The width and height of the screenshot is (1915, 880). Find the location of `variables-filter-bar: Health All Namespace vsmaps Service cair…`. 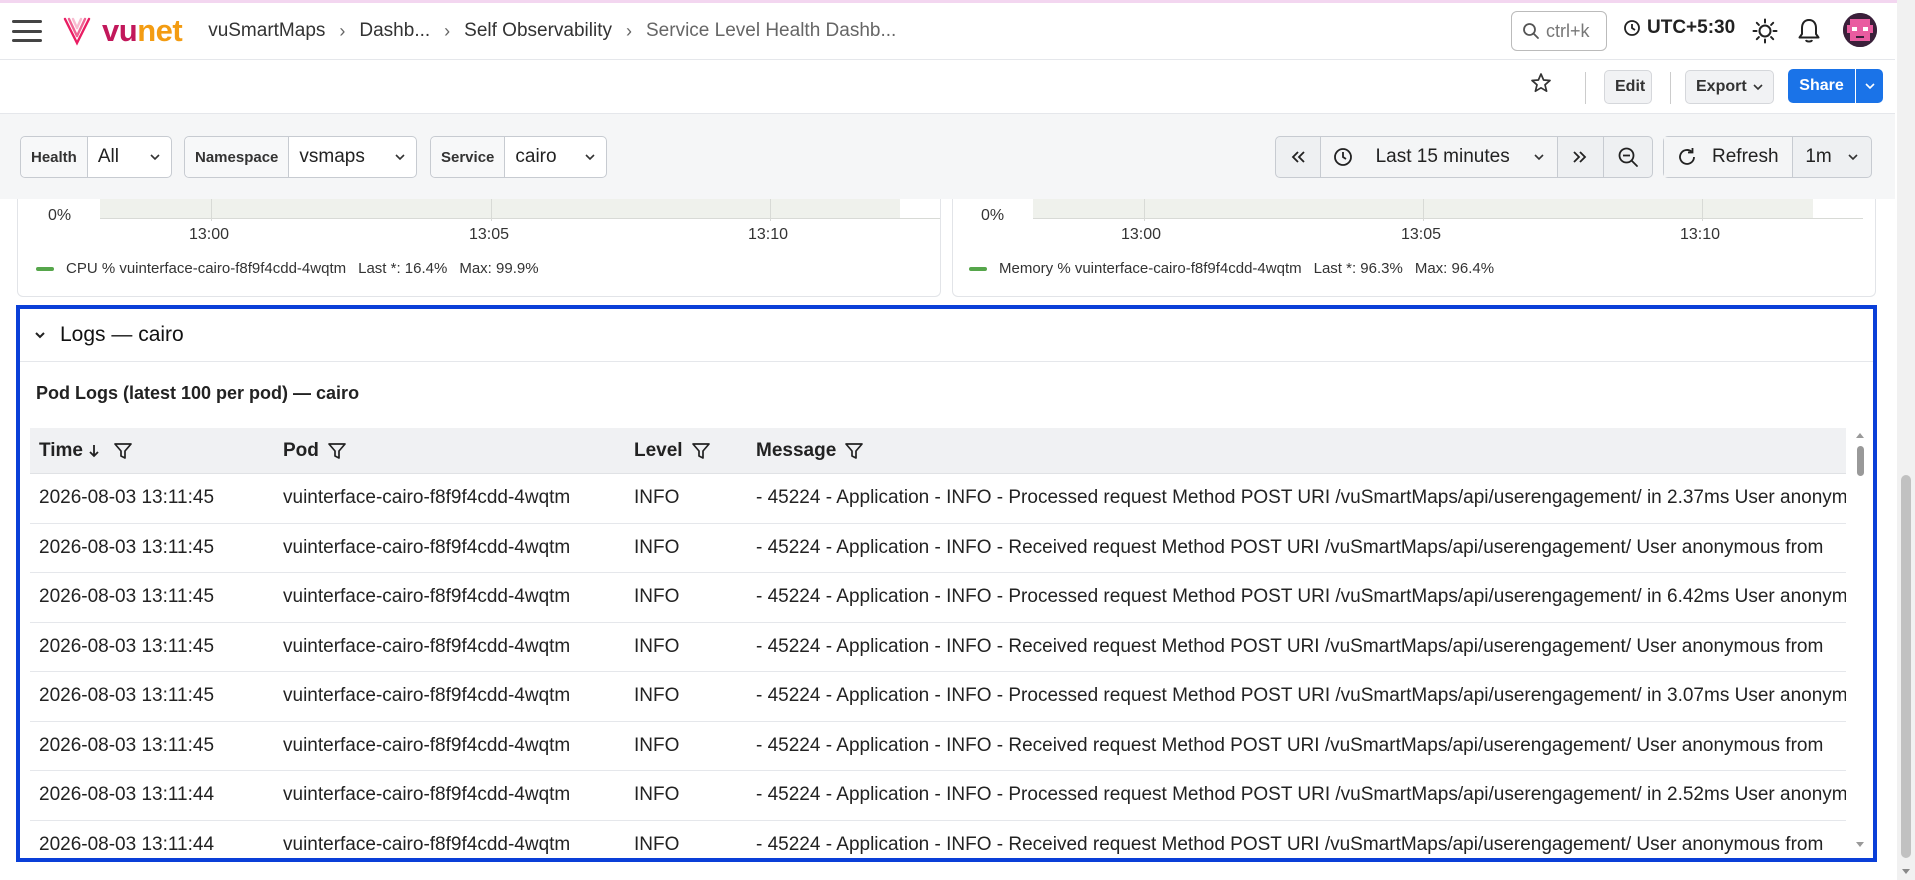

variables-filter-bar: Health All Namespace vsmaps Service cair… is located at coordinates (947, 156).